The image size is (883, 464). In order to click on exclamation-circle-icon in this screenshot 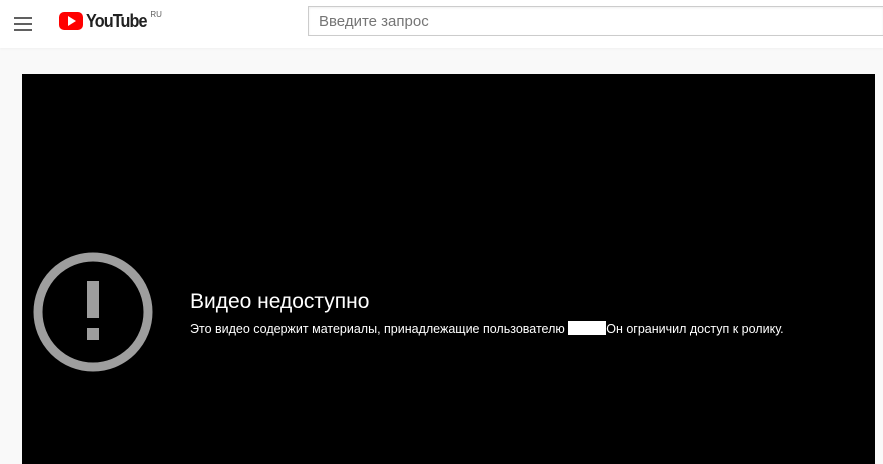, I will do `click(93, 312)`.